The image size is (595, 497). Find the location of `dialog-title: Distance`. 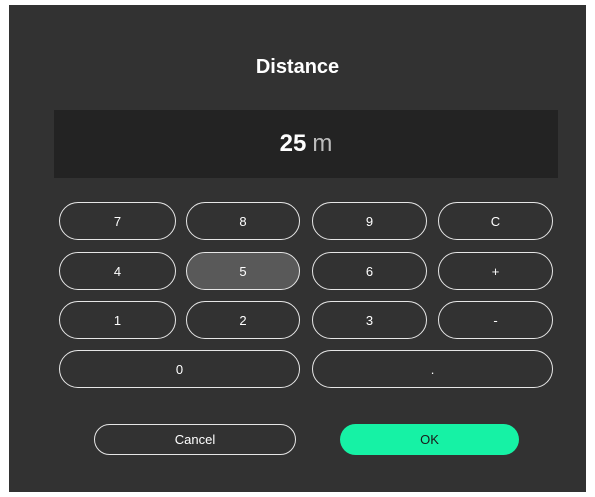

dialog-title: Distance is located at coordinates (297, 67).